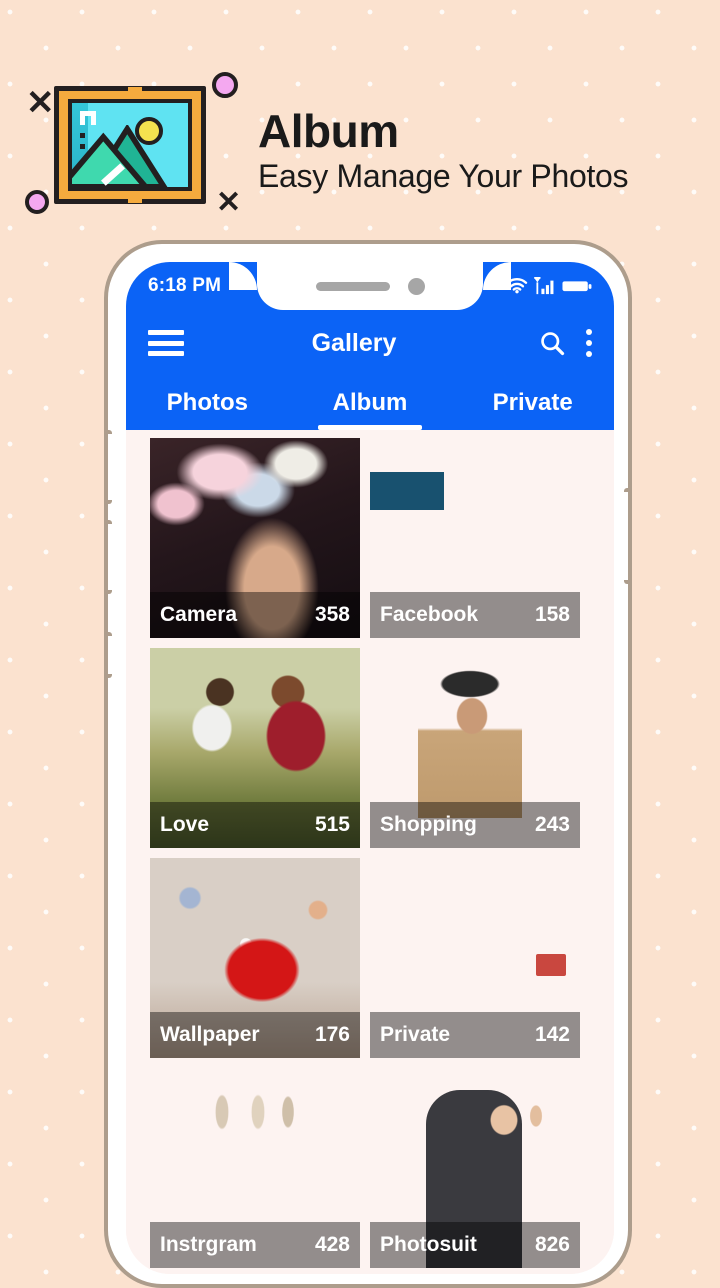 The width and height of the screenshot is (720, 1288). Describe the element at coordinates (332, 824) in the screenshot. I see `album-count: 515` at that location.